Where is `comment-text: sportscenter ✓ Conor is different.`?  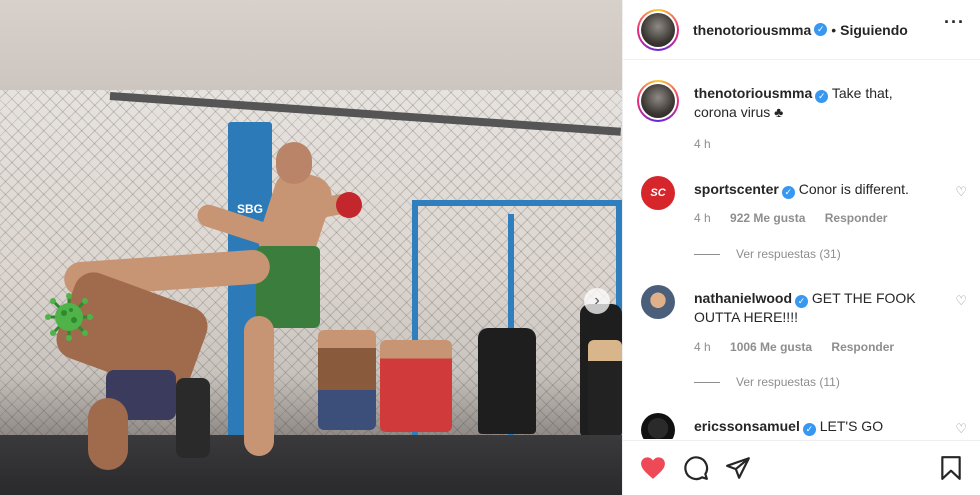
comment-text: sportscenter ✓ Conor is different. is located at coordinates (816, 189).